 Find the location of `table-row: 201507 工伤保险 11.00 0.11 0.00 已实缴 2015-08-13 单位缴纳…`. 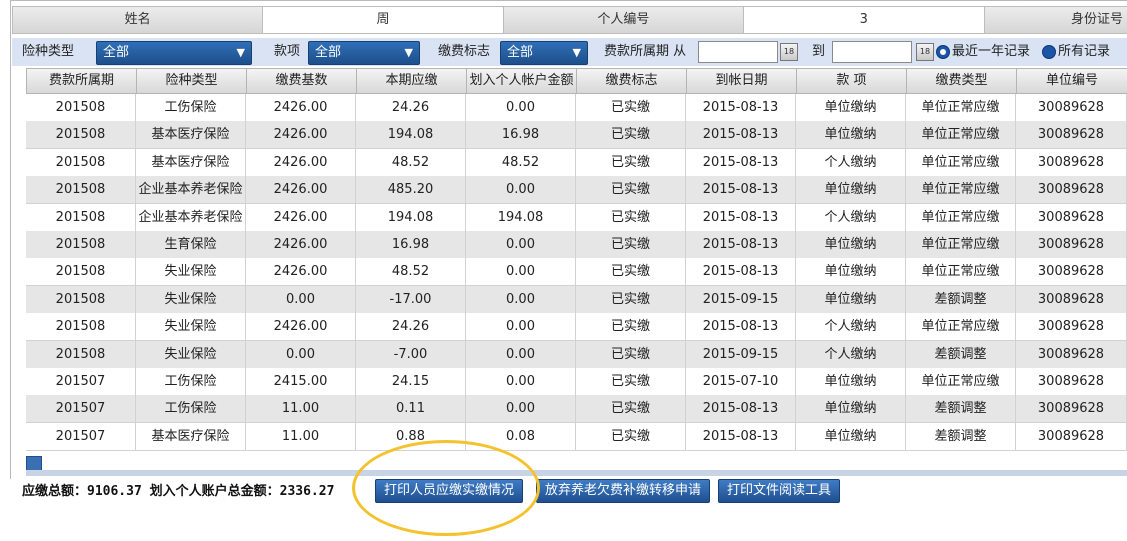

table-row: 201507 工伤保险 11.00 0.11 0.00 已实缴 2015-08-13 单位缴纳… is located at coordinates (576, 409).